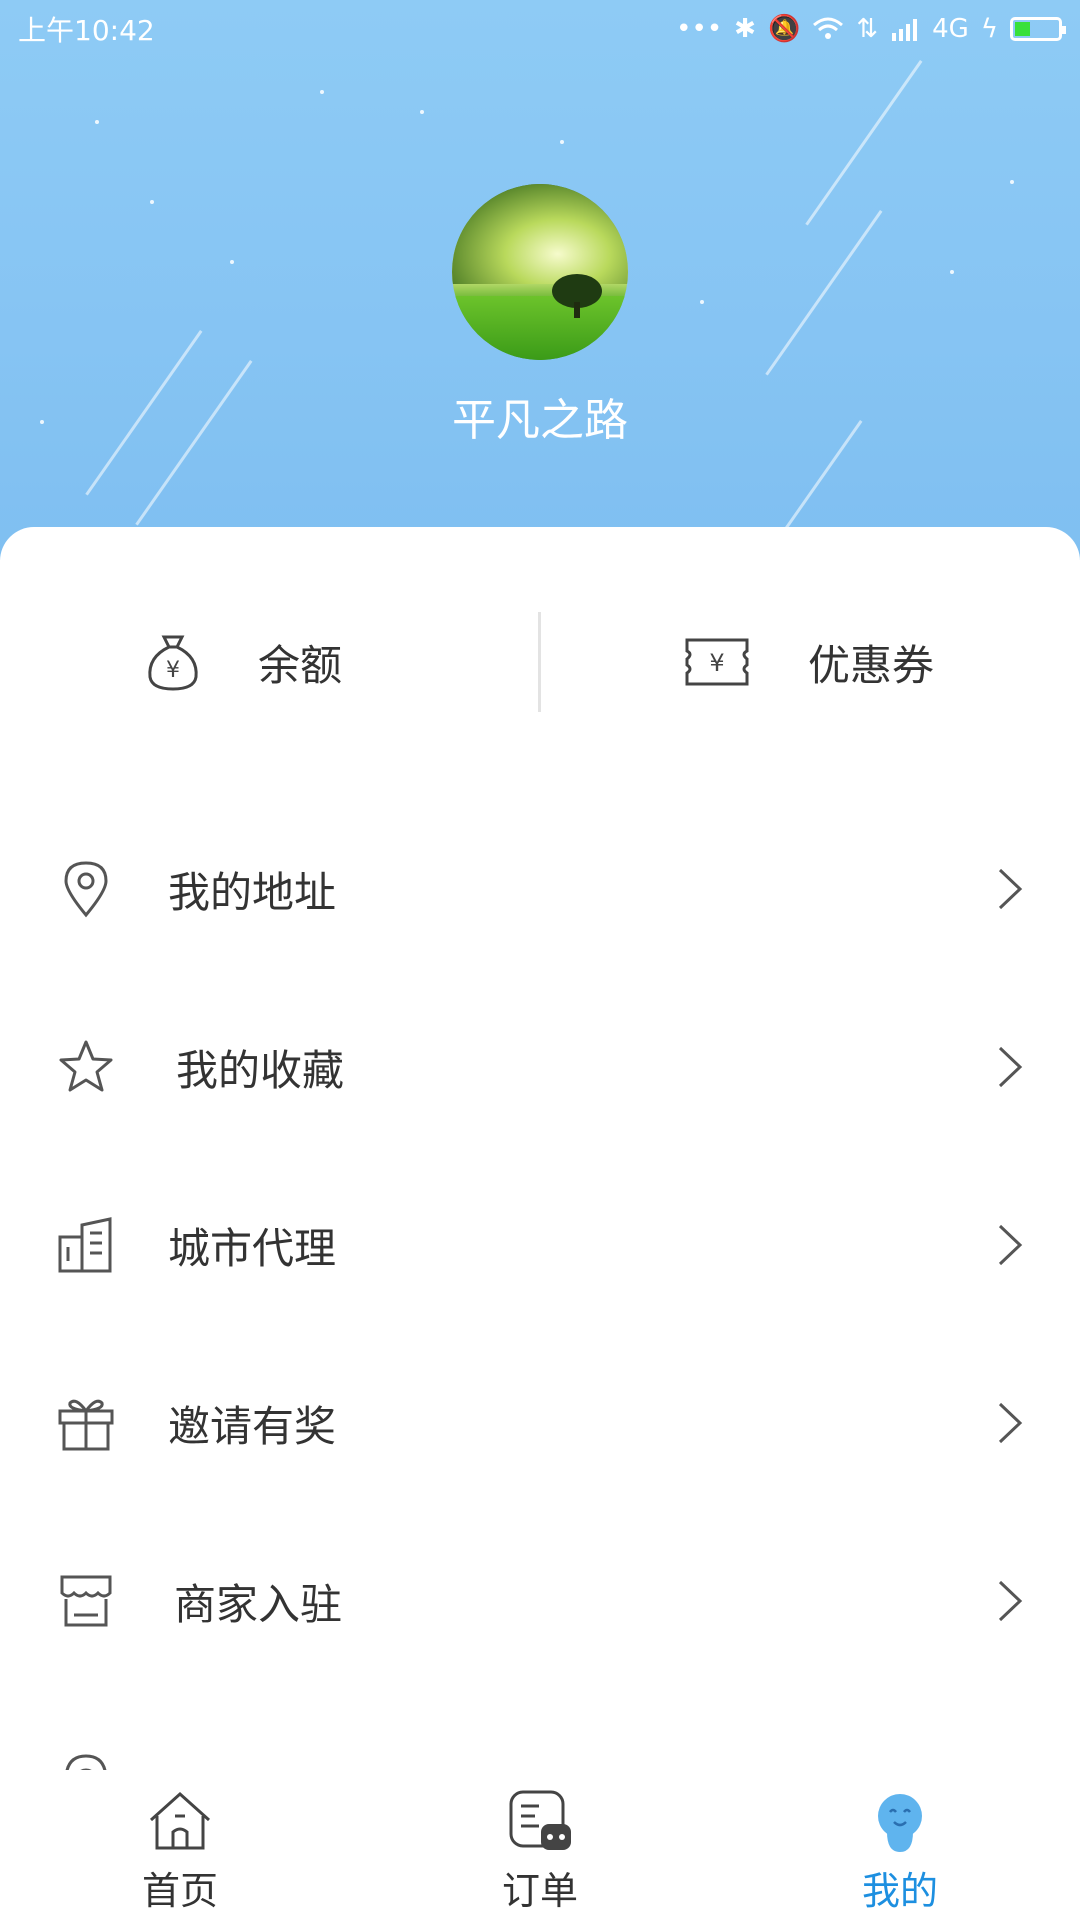  What do you see at coordinates (1038, 29) in the screenshot?
I see `battery-icon` at bounding box center [1038, 29].